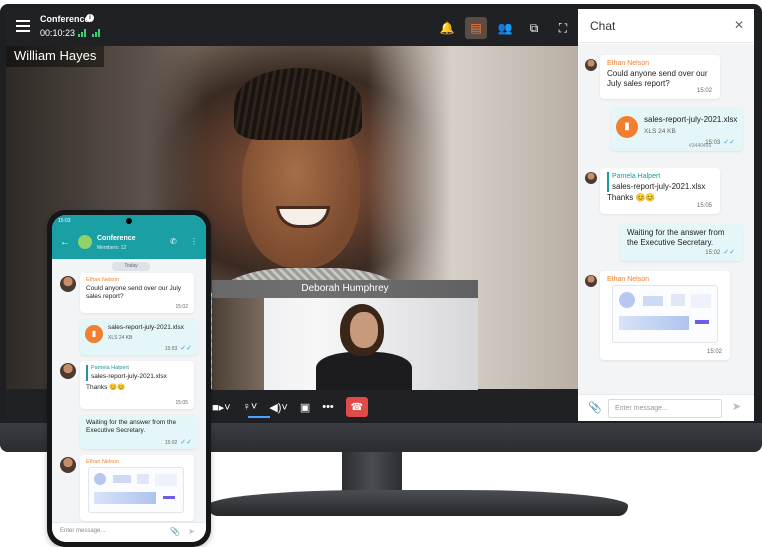 This screenshot has height=547, width=762. Describe the element at coordinates (364, 330) in the screenshot. I see `pip-participant-face` at that location.